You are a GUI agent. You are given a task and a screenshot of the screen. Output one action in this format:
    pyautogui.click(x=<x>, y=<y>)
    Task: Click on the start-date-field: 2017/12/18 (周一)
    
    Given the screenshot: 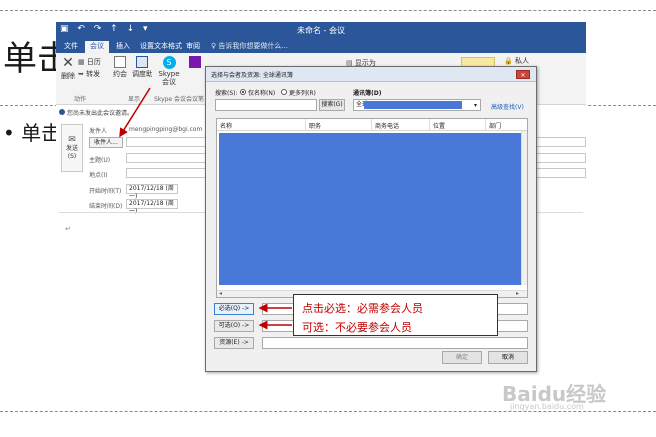 What is the action you would take?
    pyautogui.click(x=152, y=192)
    